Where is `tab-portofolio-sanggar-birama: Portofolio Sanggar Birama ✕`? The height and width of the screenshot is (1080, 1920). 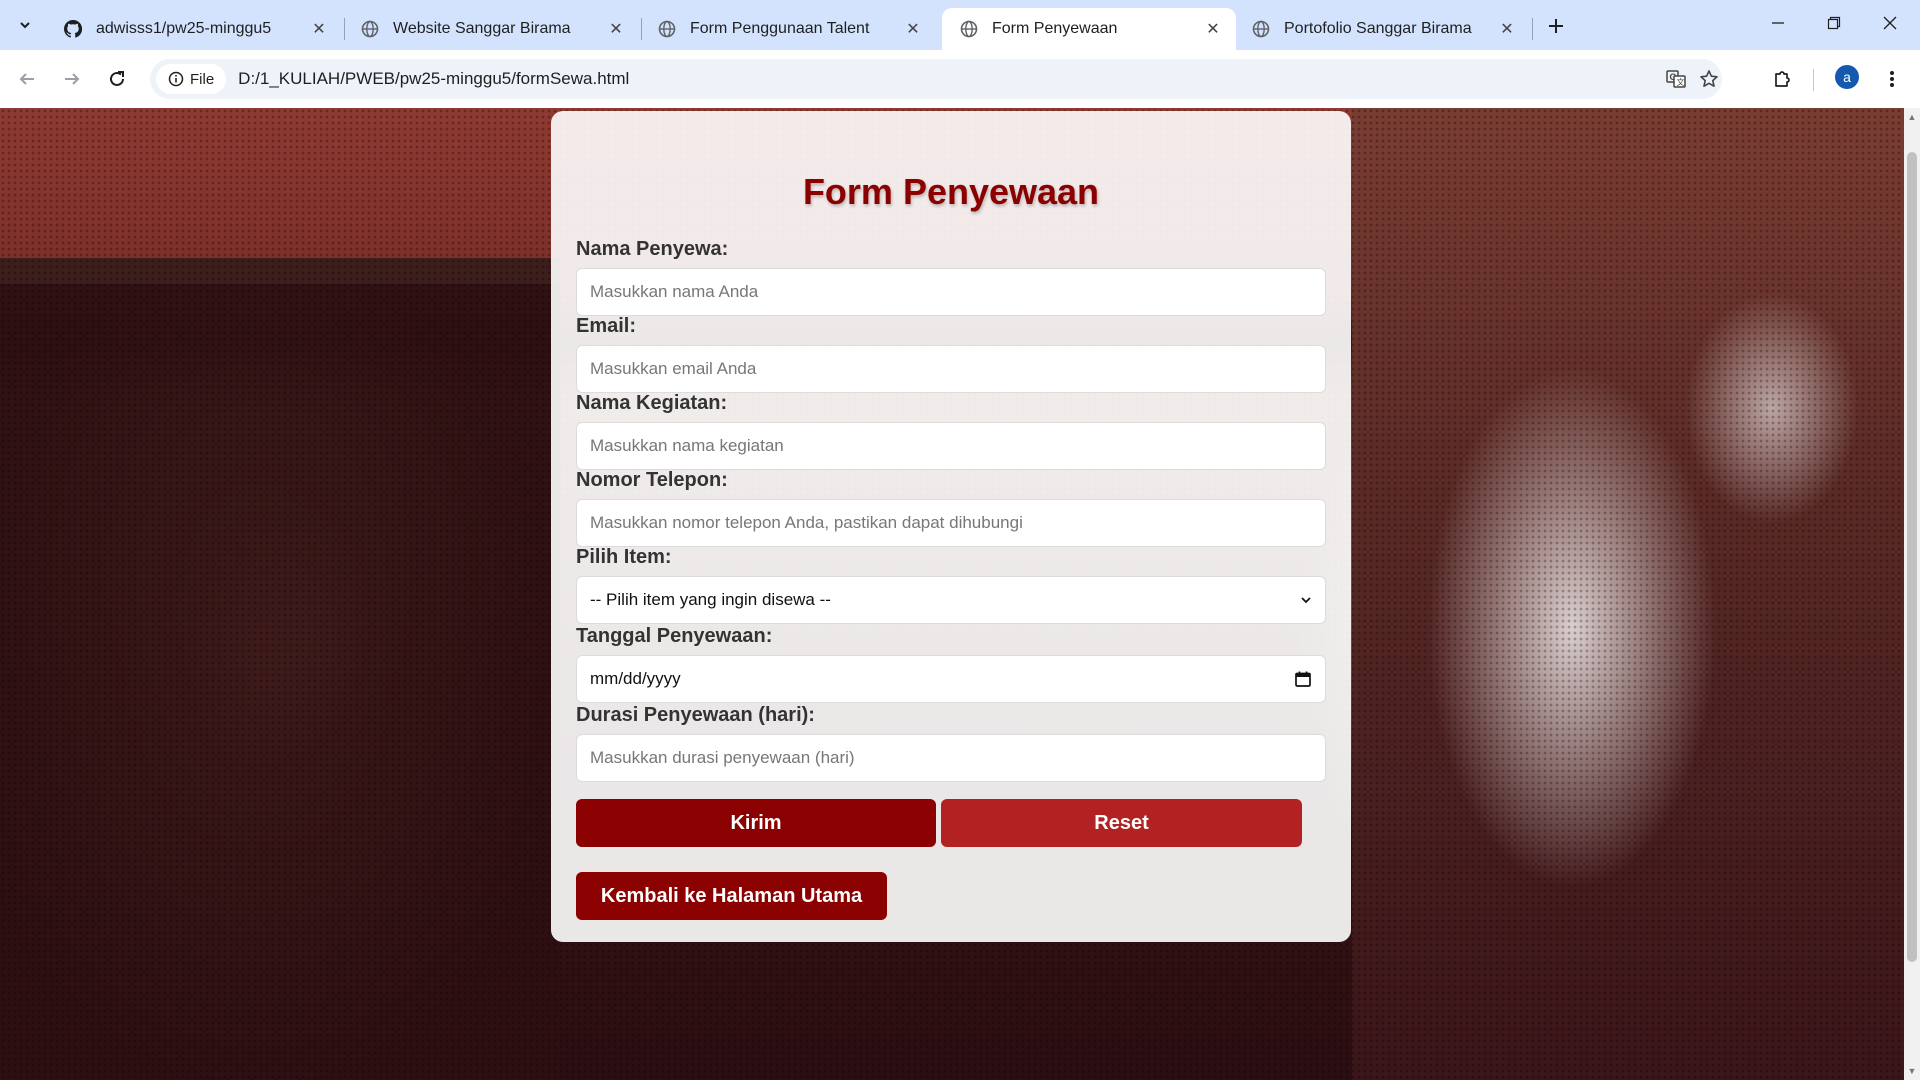 tab-portofolio-sanggar-birama: Portofolio Sanggar Birama ✕ is located at coordinates (1382, 29).